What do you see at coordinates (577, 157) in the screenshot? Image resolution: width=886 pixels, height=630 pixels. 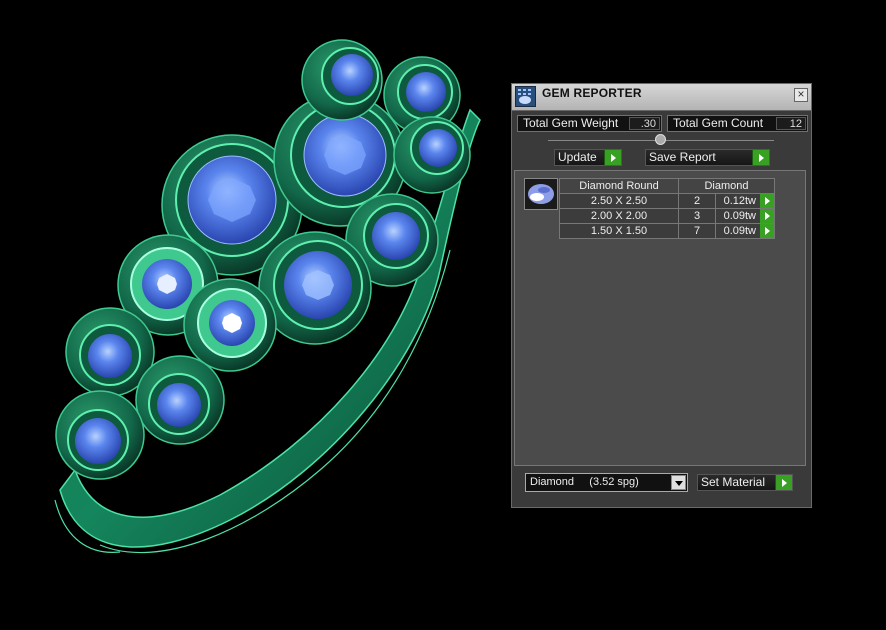 I see `update-button-label: Update` at bounding box center [577, 157].